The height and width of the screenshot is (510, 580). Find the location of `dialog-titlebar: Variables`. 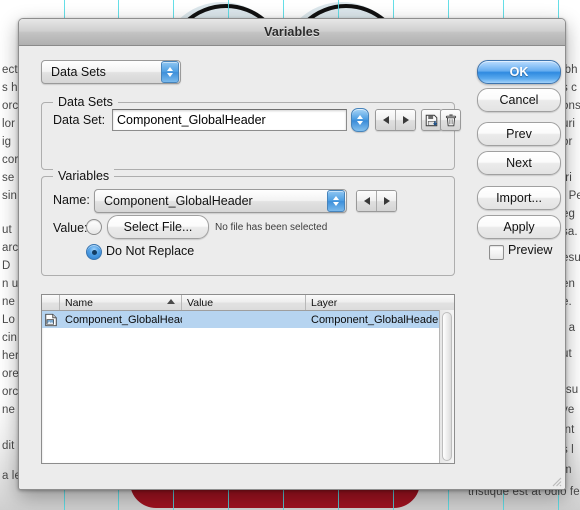

dialog-titlebar: Variables is located at coordinates (292, 32).